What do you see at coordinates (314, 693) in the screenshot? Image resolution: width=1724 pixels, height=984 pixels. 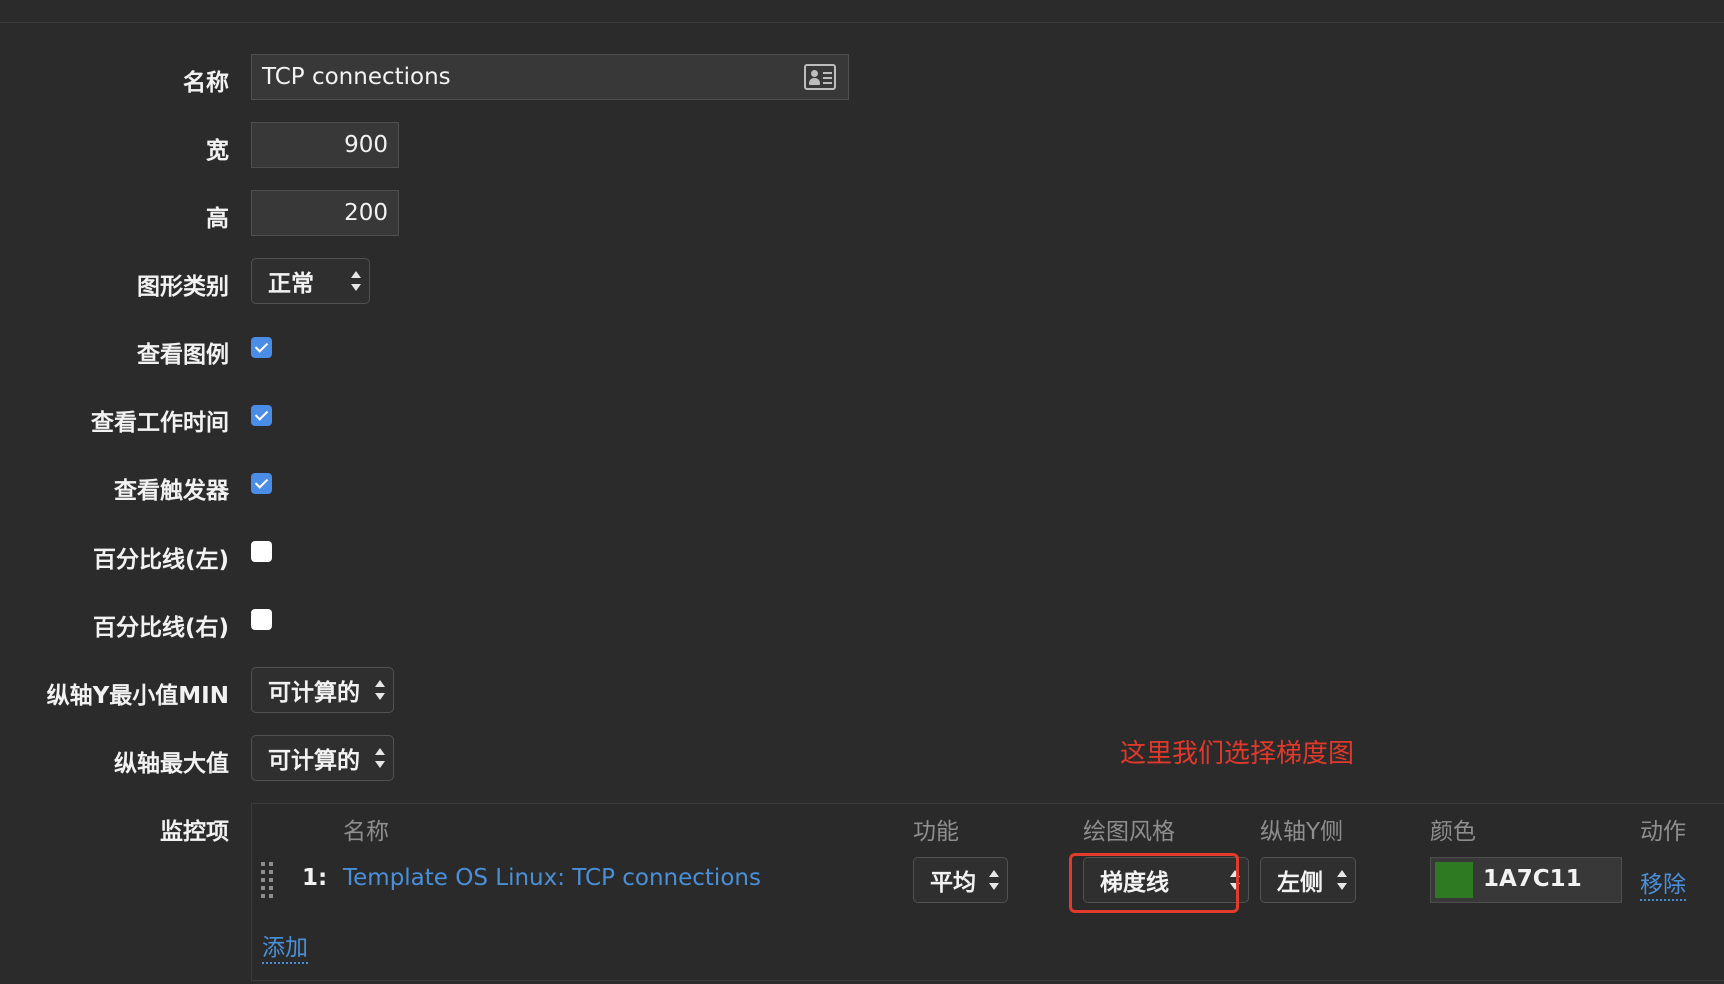 I see `ymin-value: 可计算的` at bounding box center [314, 693].